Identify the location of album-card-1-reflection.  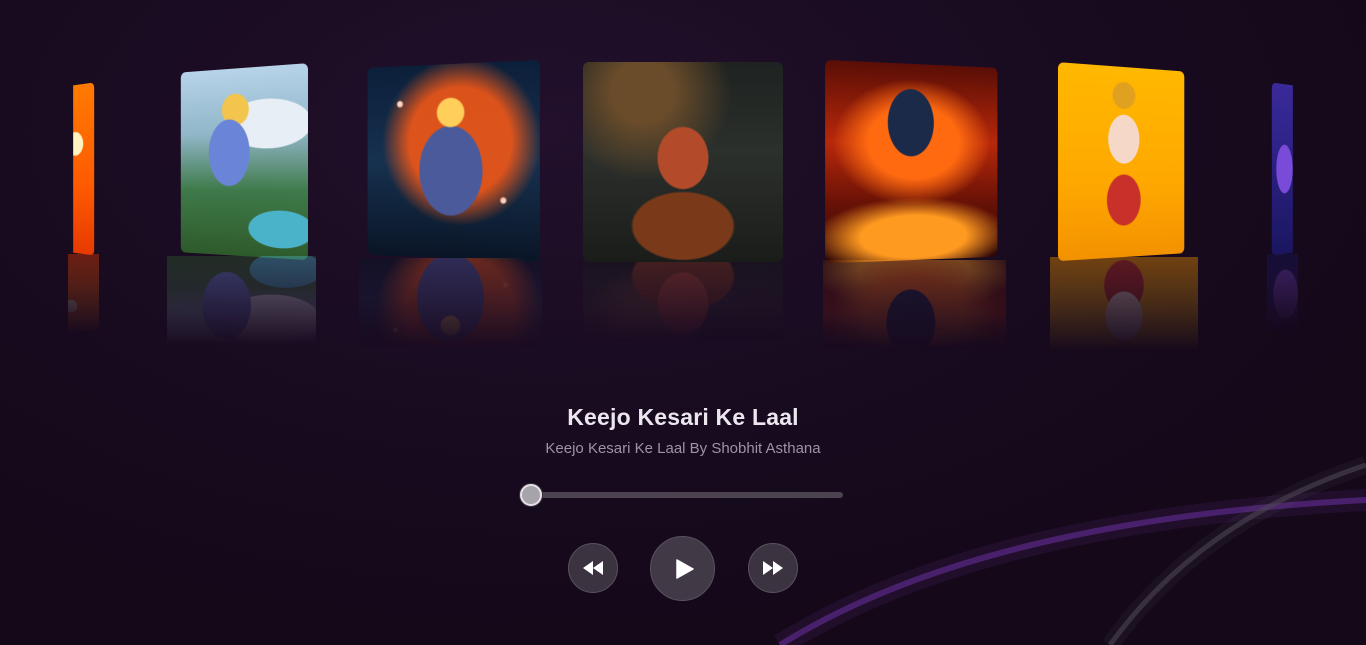
(83, 294).